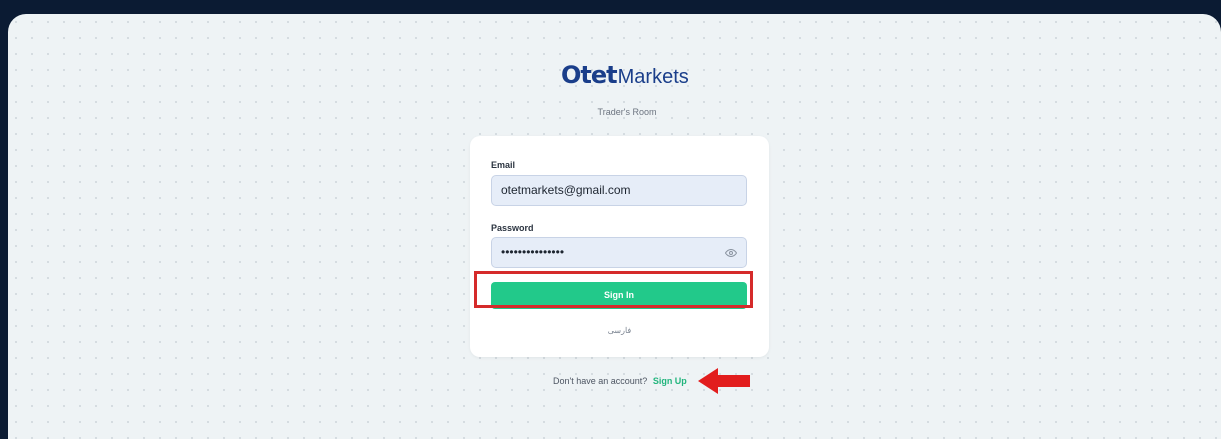 Image resolution: width=1221 pixels, height=439 pixels. What do you see at coordinates (731, 253) in the screenshot?
I see `eye-icon` at bounding box center [731, 253].